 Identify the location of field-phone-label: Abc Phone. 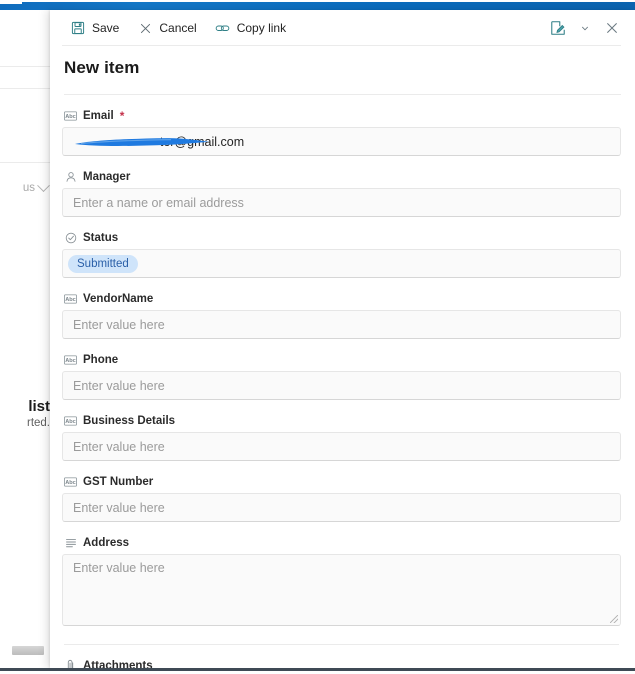
(341, 362).